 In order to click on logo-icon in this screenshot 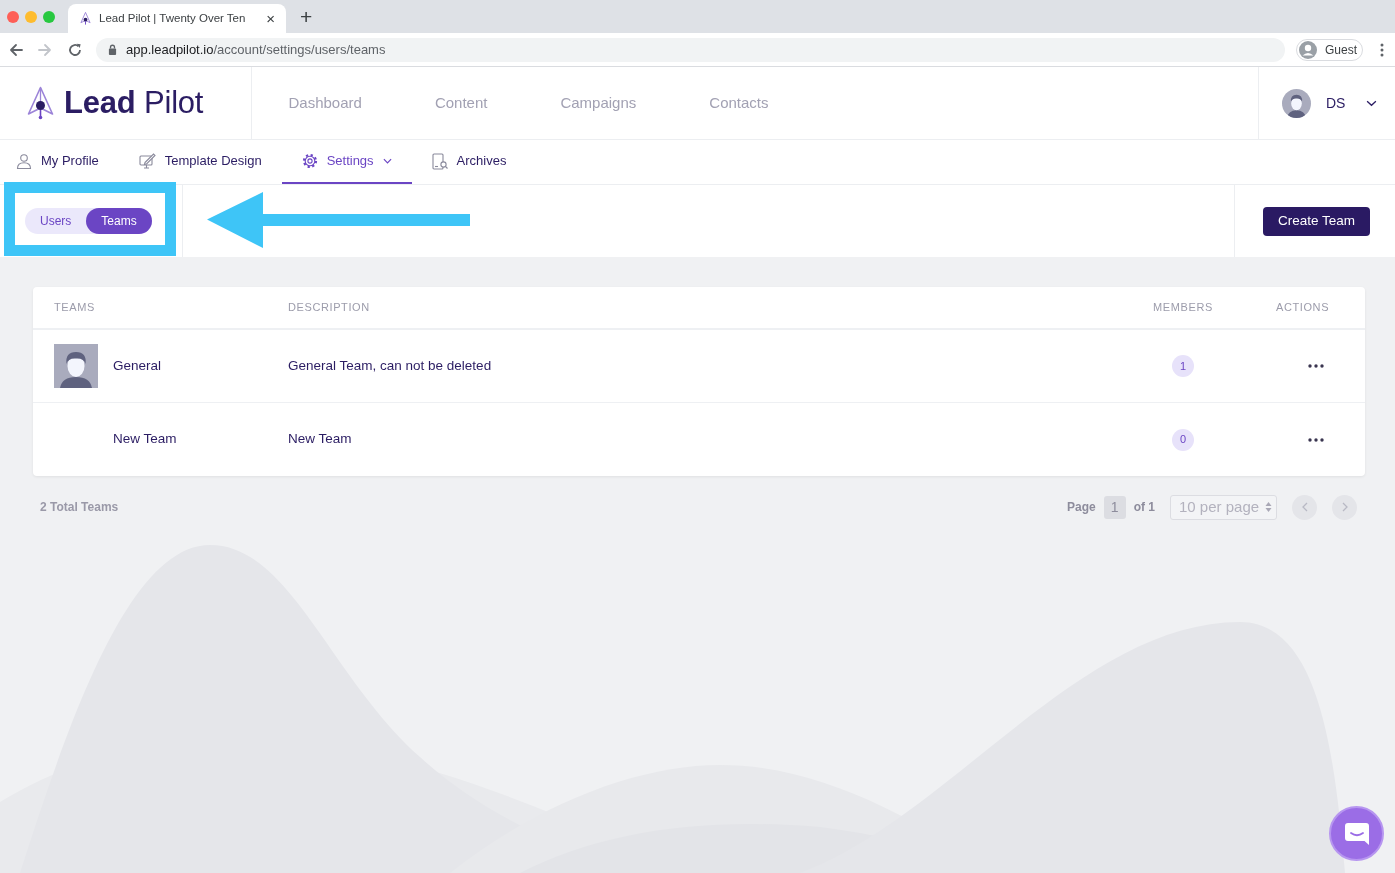, I will do `click(40, 103)`.